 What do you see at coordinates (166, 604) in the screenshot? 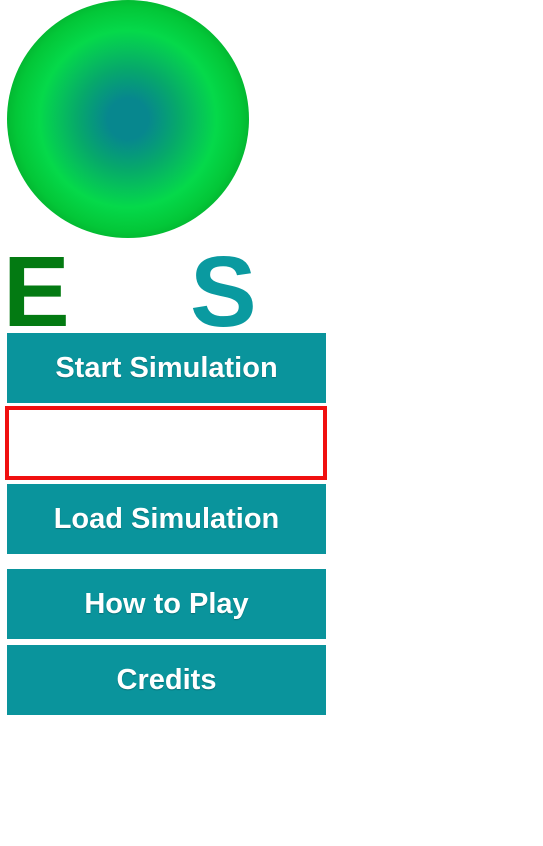
I see `how-to-play-button: How to Play` at bounding box center [166, 604].